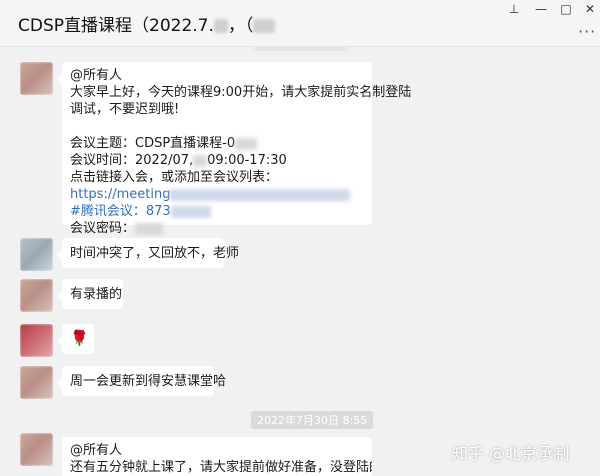 This screenshot has width=600, height=476. What do you see at coordinates (566, 9) in the screenshot?
I see `maximize-button: □` at bounding box center [566, 9].